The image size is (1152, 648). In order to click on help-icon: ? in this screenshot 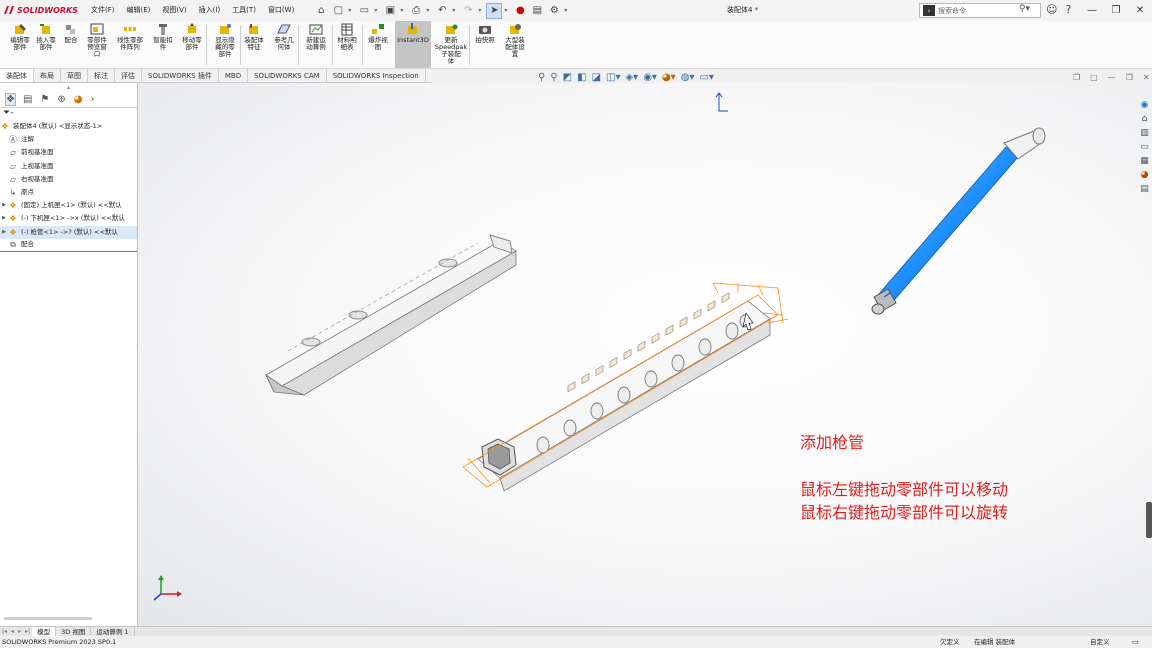, I will do `click(1068, 9)`.